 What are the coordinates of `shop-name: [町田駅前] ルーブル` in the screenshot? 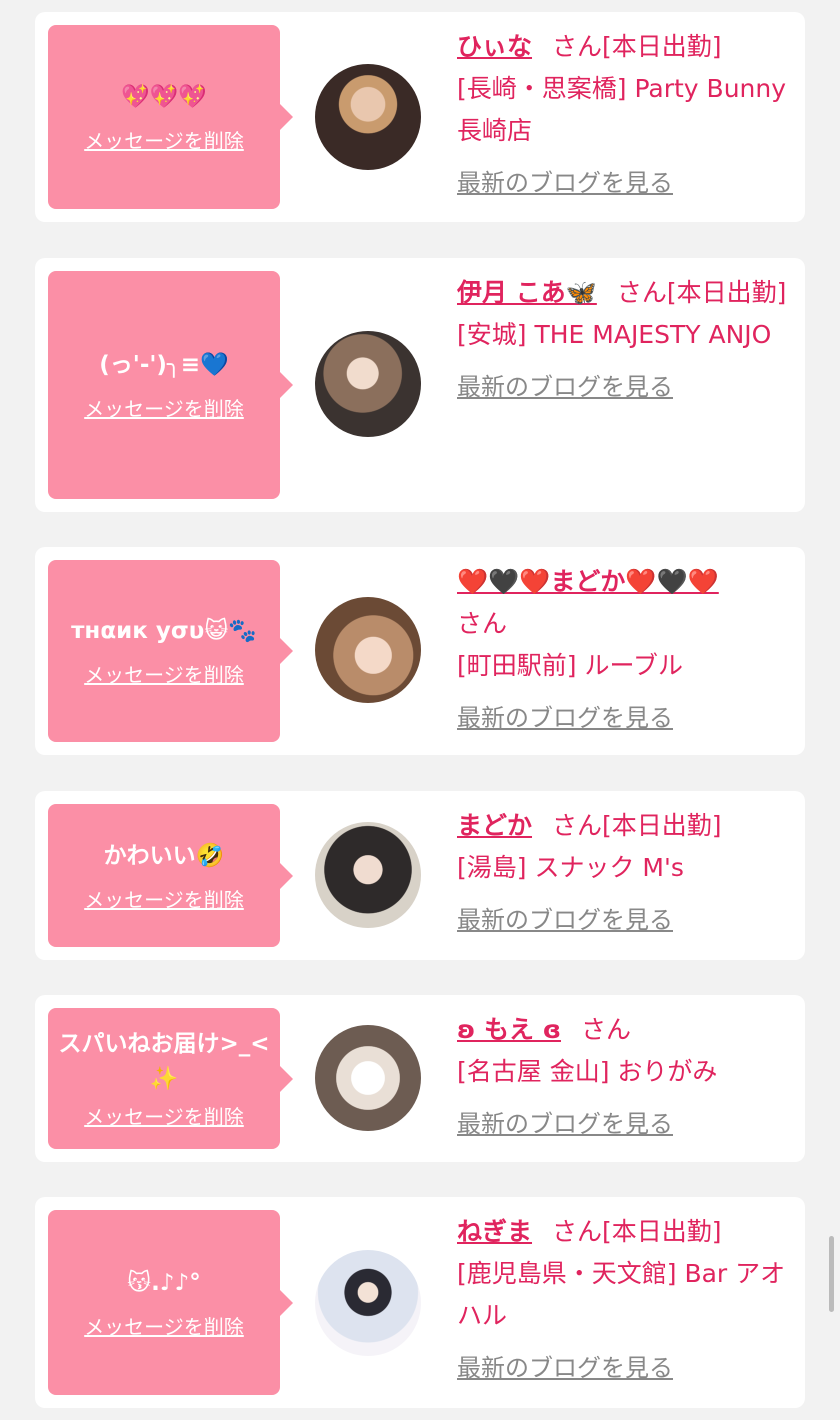 It's located at (570, 665).